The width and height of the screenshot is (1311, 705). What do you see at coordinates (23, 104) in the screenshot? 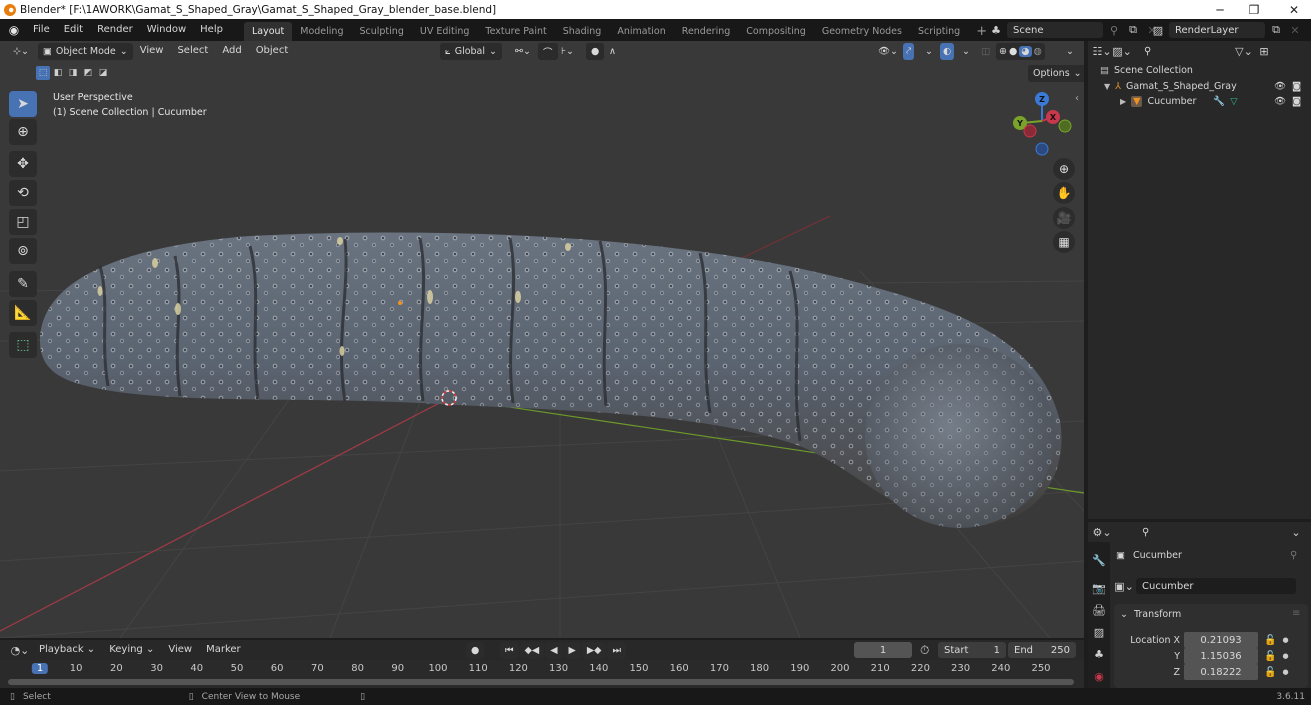
I see `select-box-tool: ➤` at bounding box center [23, 104].